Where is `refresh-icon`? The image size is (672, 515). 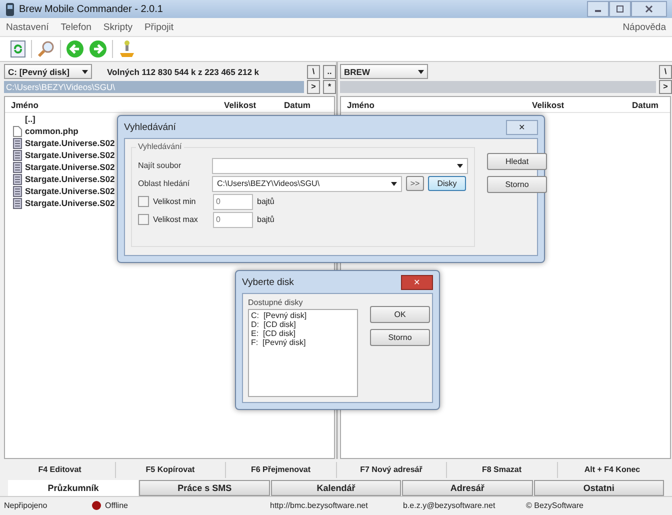 refresh-icon is located at coordinates (18, 49).